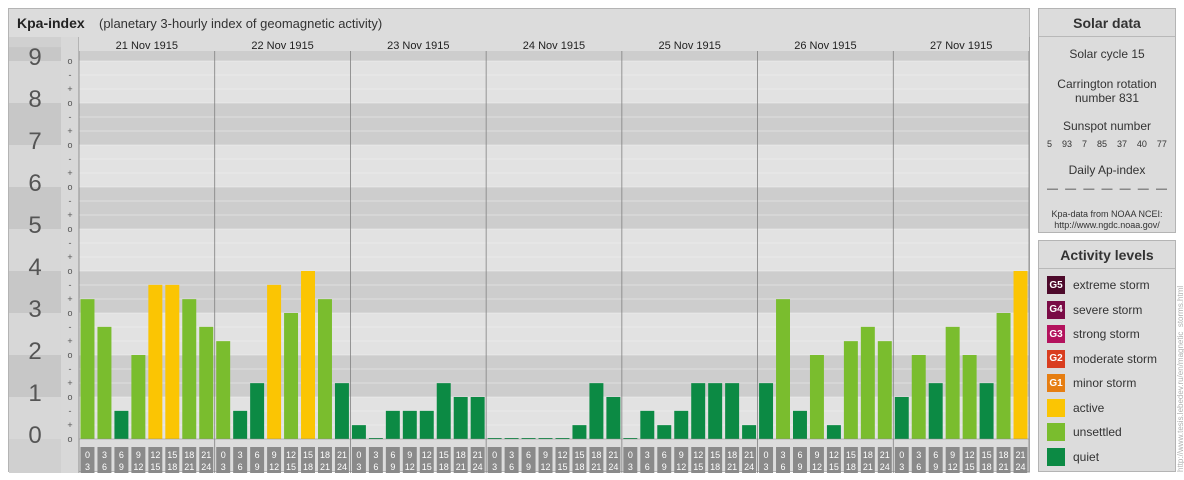 This screenshot has height=480, width=1184. Describe the element at coordinates (282, 46) in the screenshot. I see `date-label: 22 Nov 1915` at that location.